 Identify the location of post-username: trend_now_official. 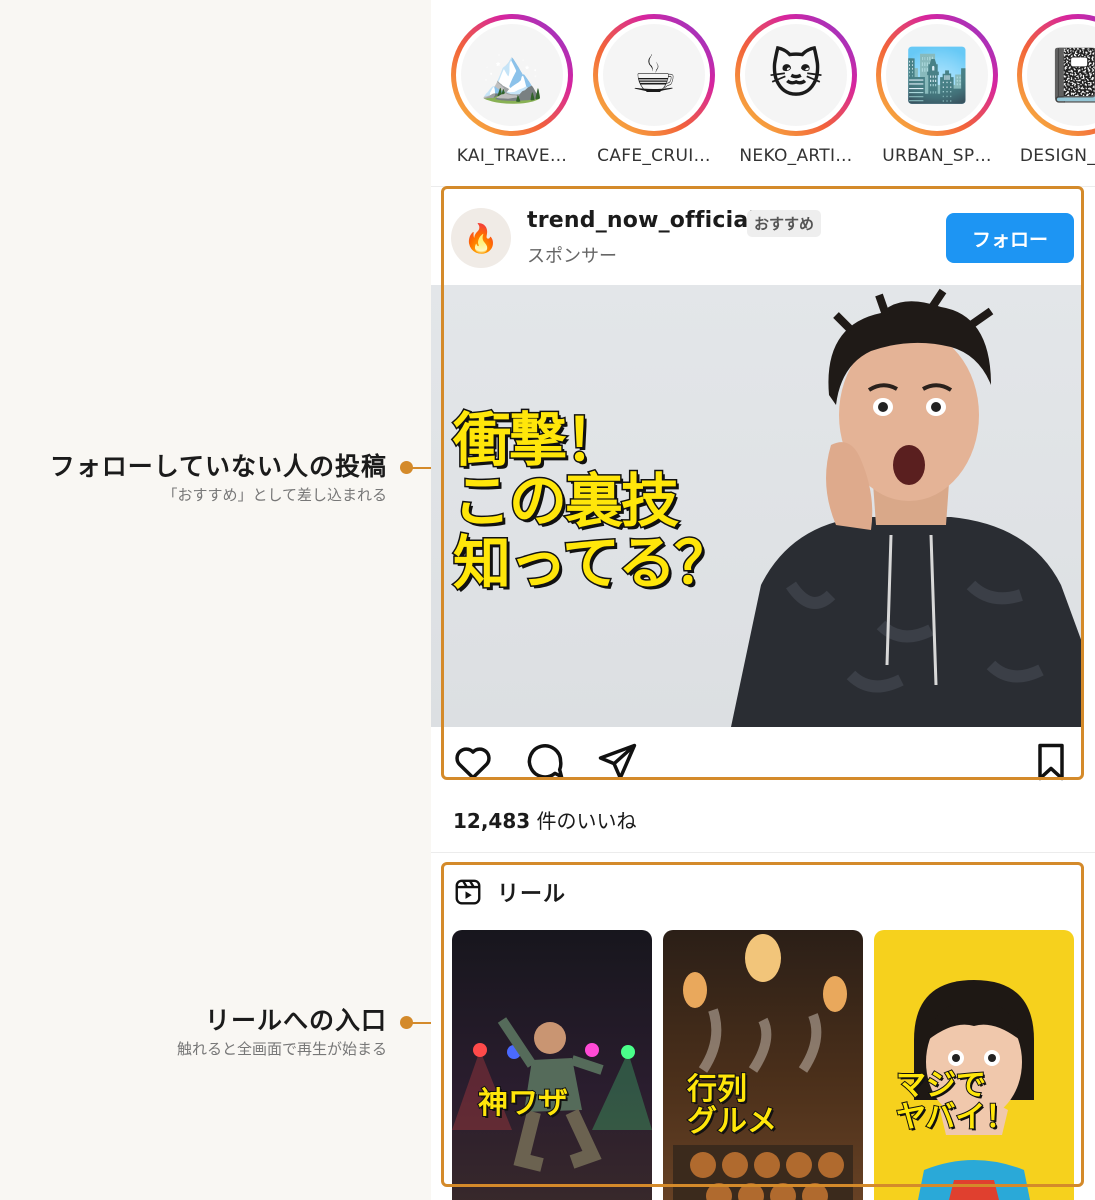
(641, 220).